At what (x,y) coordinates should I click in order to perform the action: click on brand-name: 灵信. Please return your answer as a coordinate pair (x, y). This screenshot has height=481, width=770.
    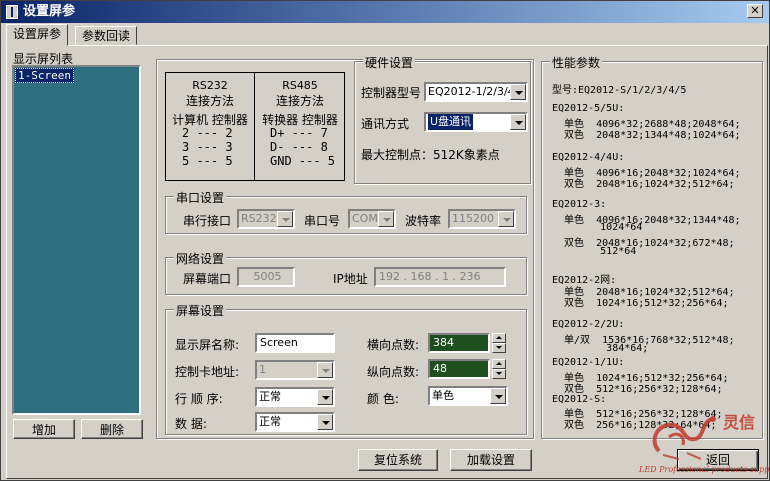
    Looking at the image, I should click on (739, 422).